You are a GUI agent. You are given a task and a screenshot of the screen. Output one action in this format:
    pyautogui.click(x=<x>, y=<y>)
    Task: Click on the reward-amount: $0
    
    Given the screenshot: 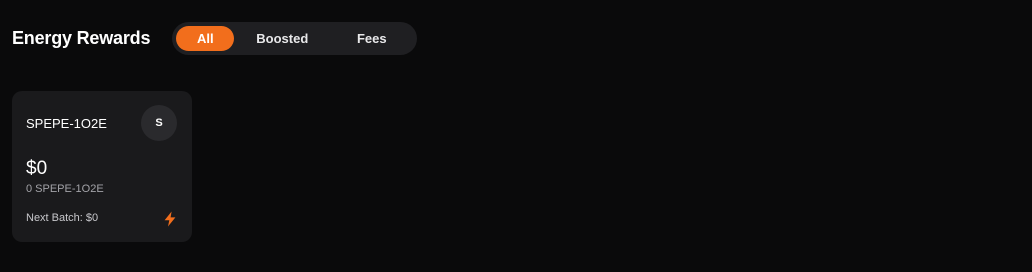 What is the action you would take?
    pyautogui.click(x=37, y=168)
    